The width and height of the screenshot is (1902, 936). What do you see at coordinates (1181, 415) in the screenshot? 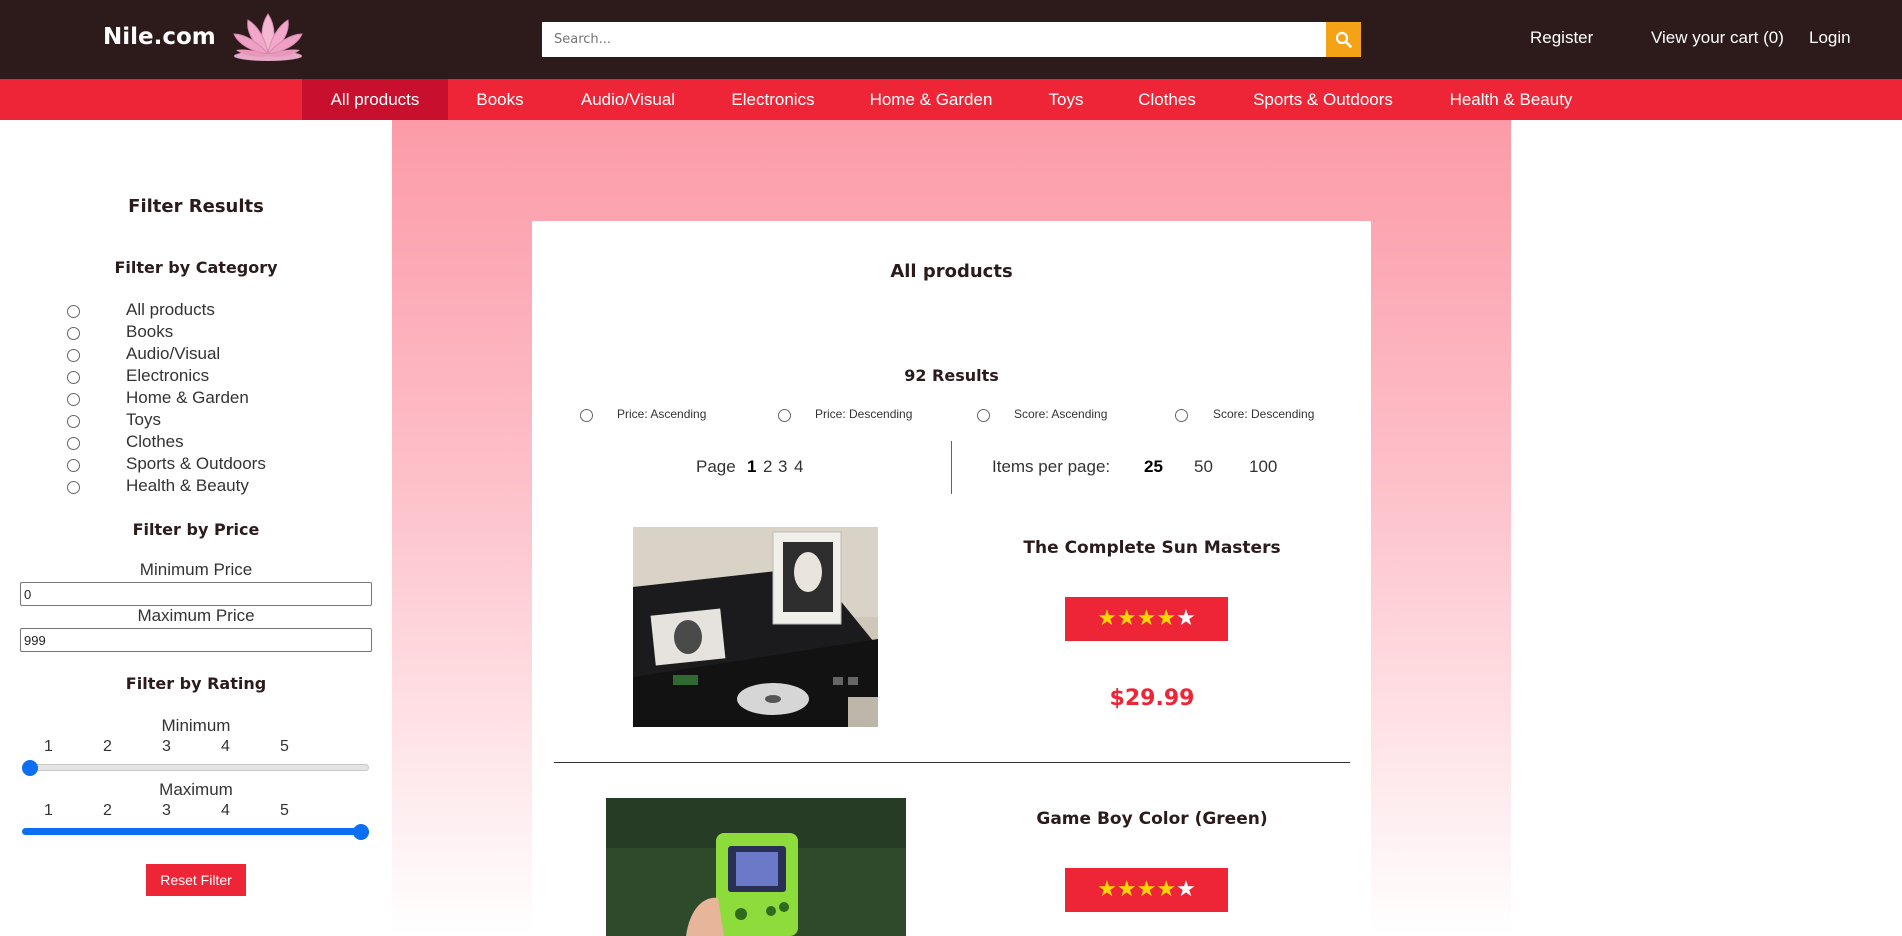
I see `sort-radio-score-desc` at bounding box center [1181, 415].